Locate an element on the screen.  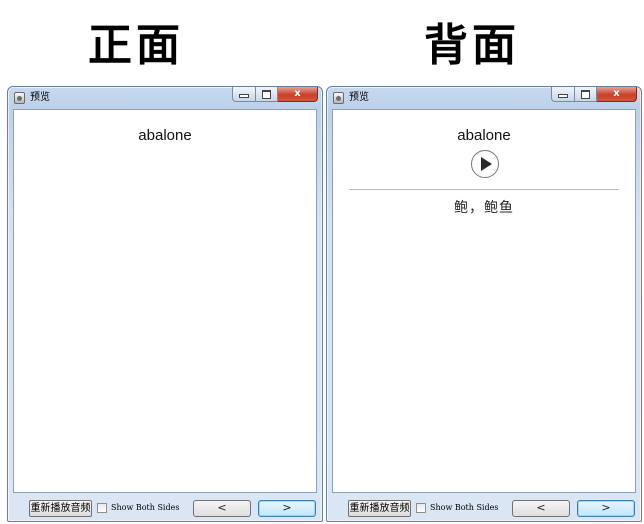
play-audio-button is located at coordinates (485, 164).